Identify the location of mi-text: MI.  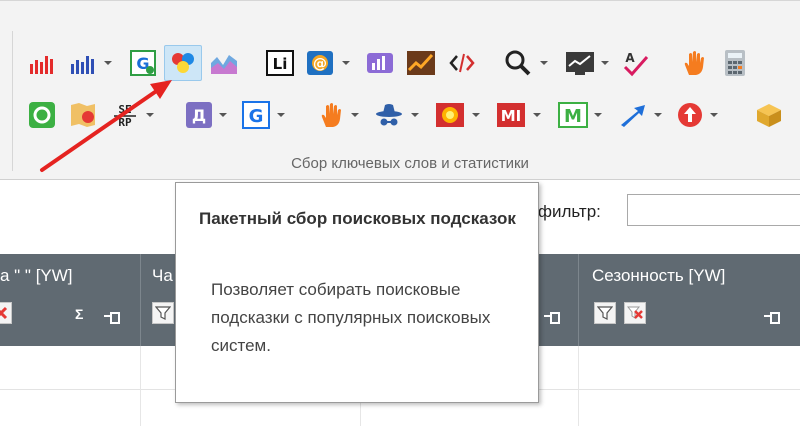
(511, 116).